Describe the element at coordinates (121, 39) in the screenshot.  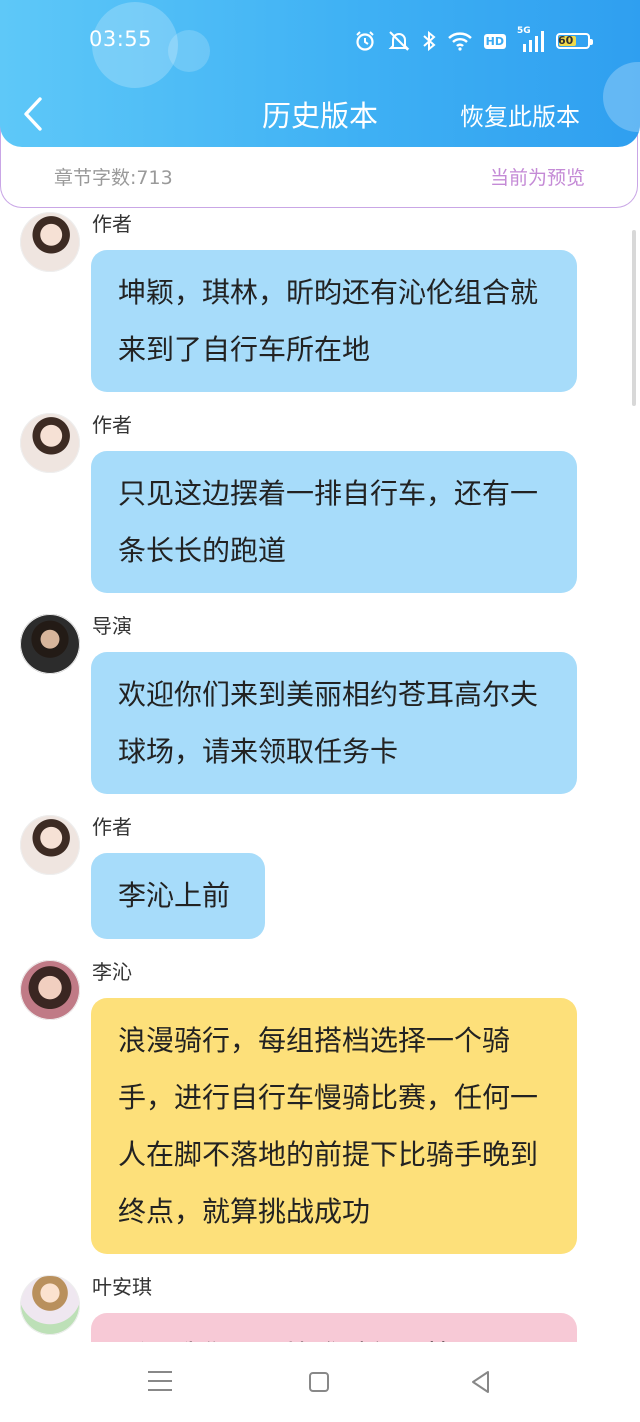
I see `status-time: 03:55` at that location.